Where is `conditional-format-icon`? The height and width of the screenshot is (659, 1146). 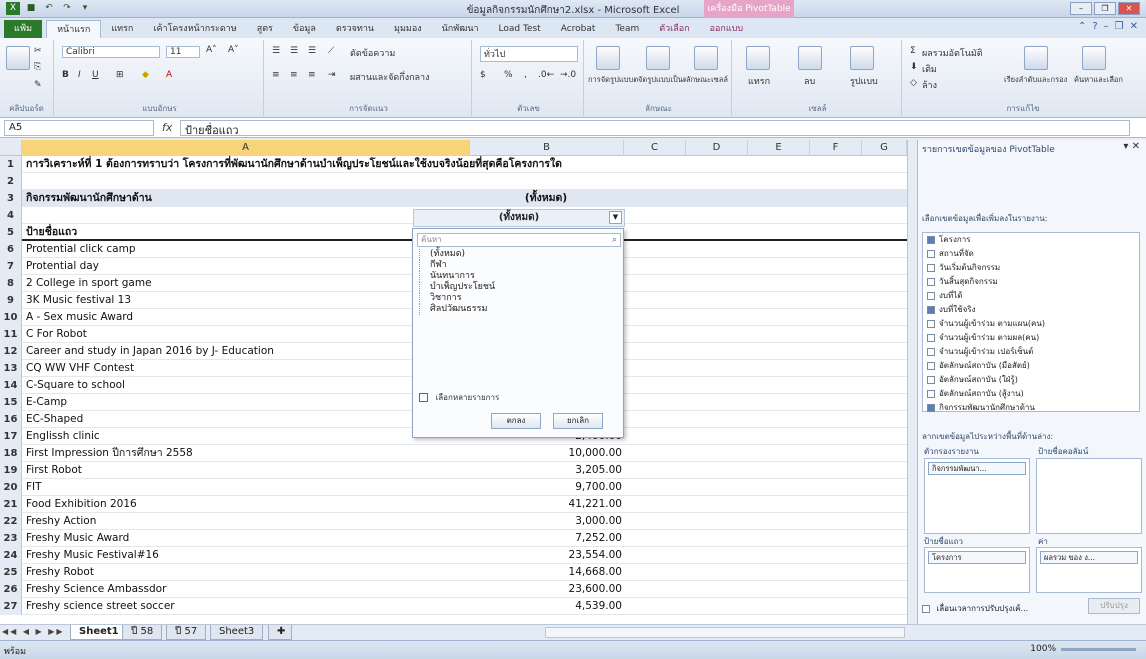 conditional-format-icon is located at coordinates (608, 58).